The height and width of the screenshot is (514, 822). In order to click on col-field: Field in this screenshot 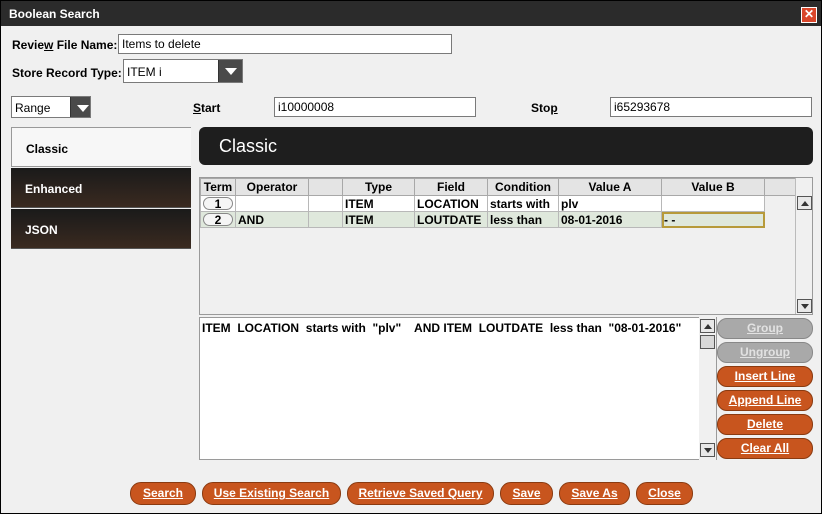, I will do `click(451, 187)`.